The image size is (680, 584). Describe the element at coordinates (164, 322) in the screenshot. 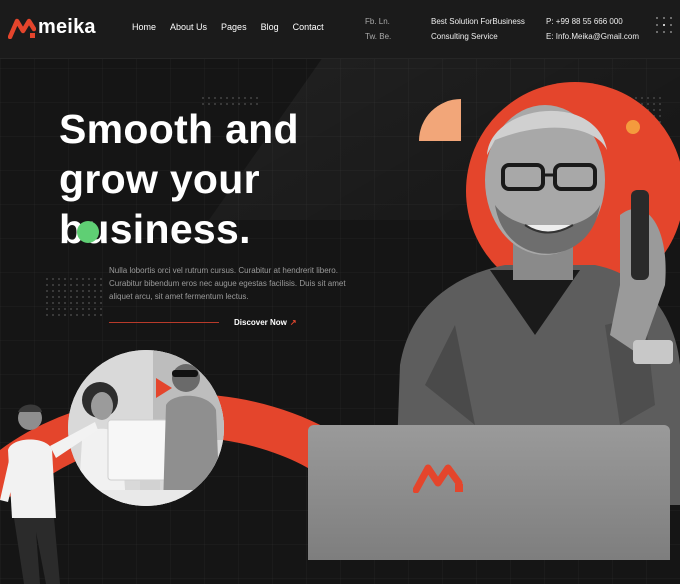

I see `cta-divider` at that location.